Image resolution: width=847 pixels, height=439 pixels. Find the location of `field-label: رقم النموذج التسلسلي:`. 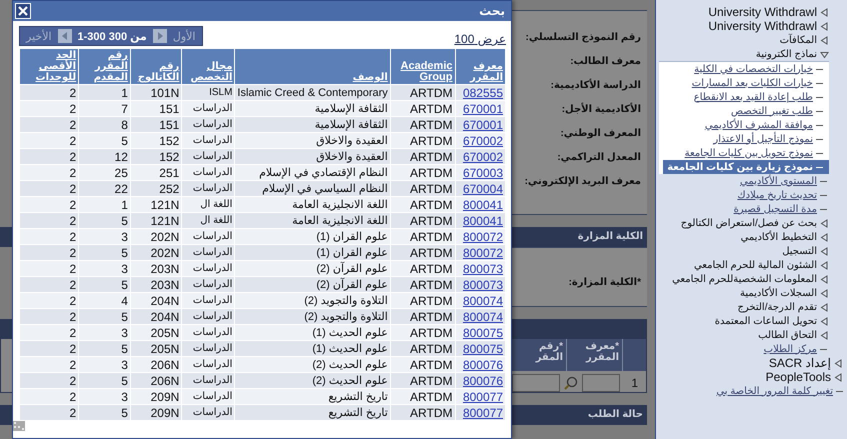

field-label: رقم النموذج التسلسلي: is located at coordinates (583, 38).